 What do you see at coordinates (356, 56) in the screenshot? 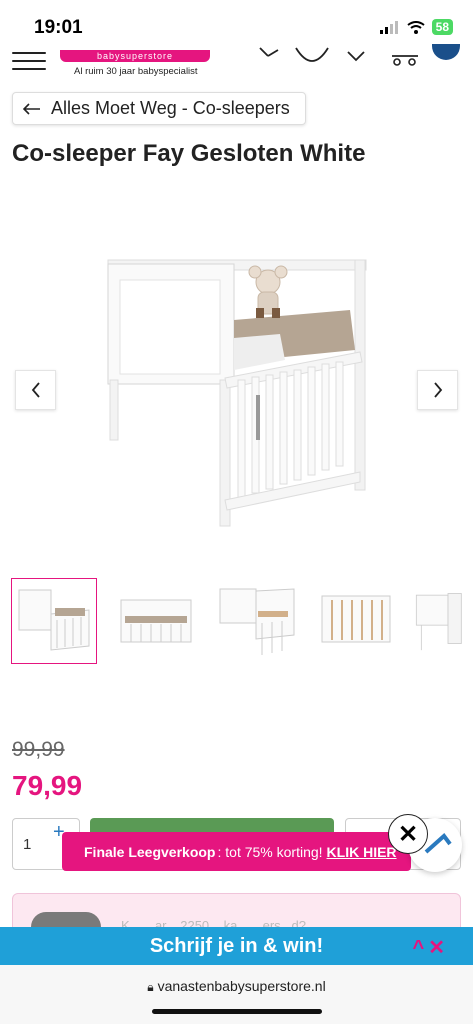
I see `chevron-down-icon` at bounding box center [356, 56].